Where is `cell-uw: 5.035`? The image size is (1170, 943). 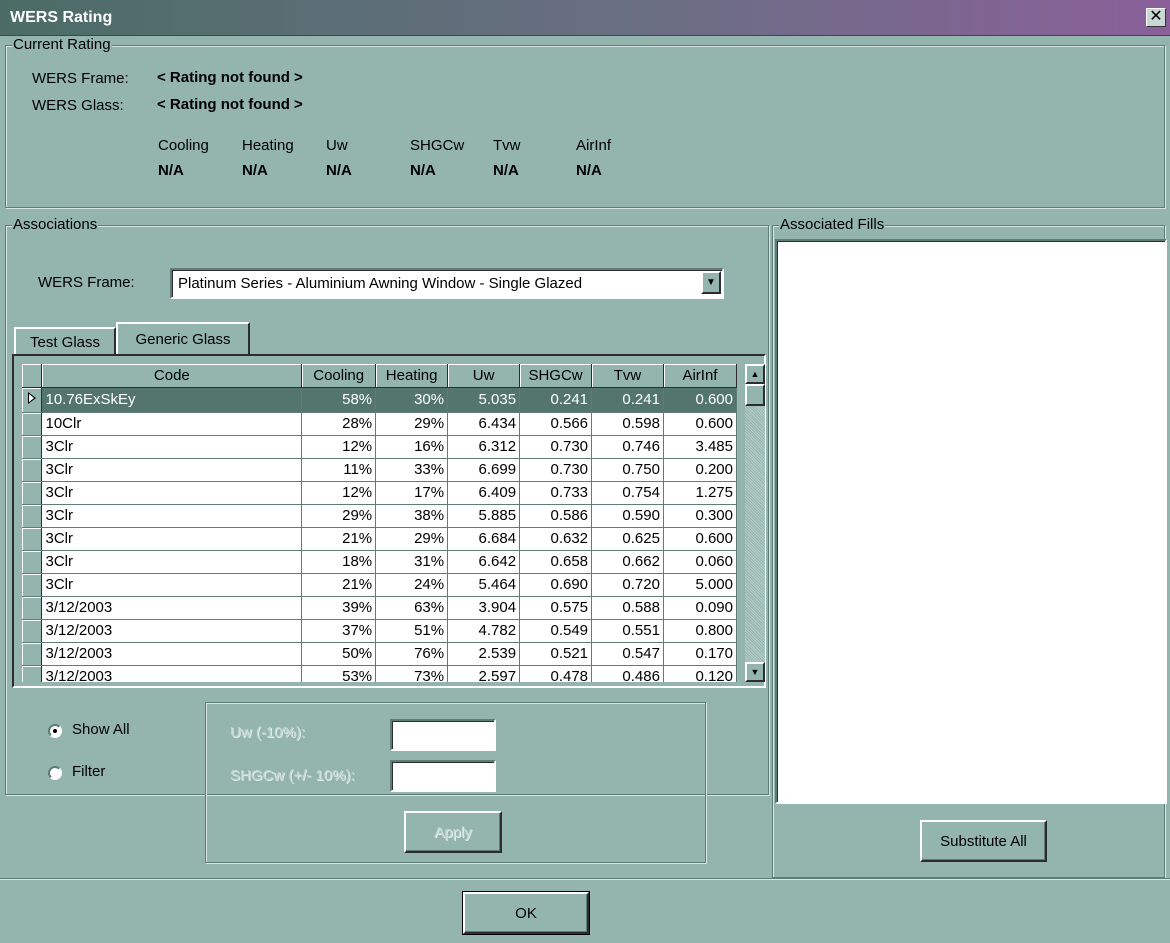
cell-uw: 5.035 is located at coordinates (484, 400).